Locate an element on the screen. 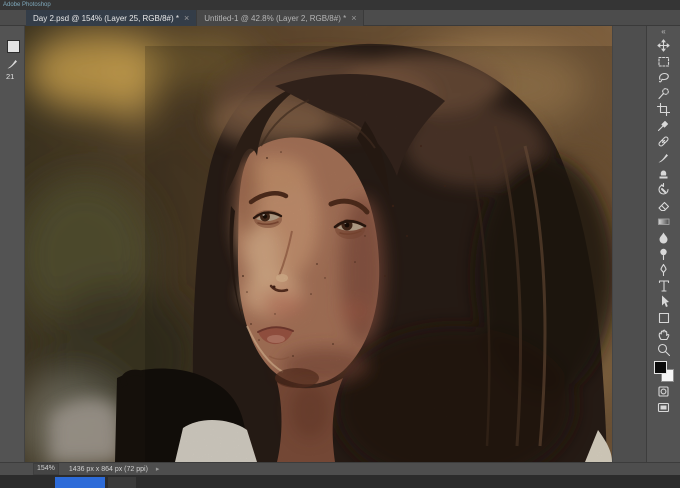 The height and width of the screenshot is (488, 680). tab-untitled1: Untitled-1 @ 42.8% (Layer 2, RGB/8#) * × is located at coordinates (280, 18).